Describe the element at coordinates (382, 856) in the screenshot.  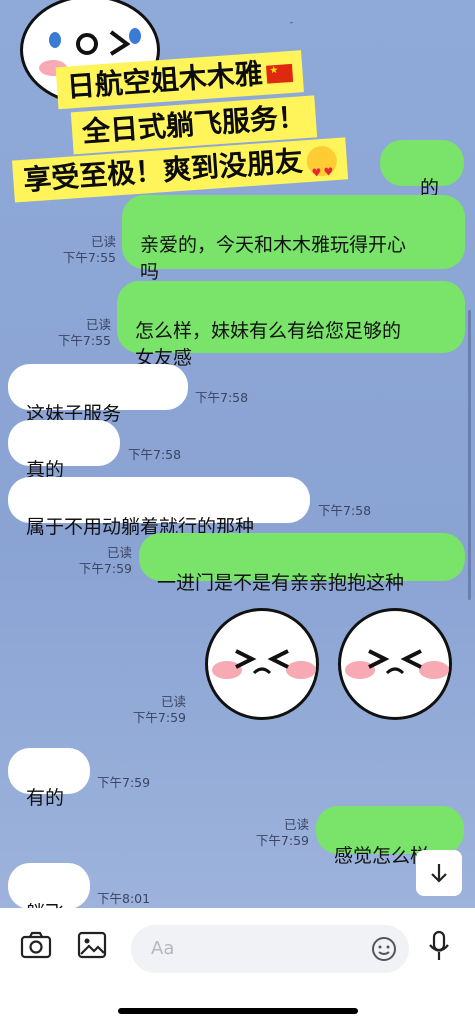
I see `message-text: 感觉怎么样` at that location.